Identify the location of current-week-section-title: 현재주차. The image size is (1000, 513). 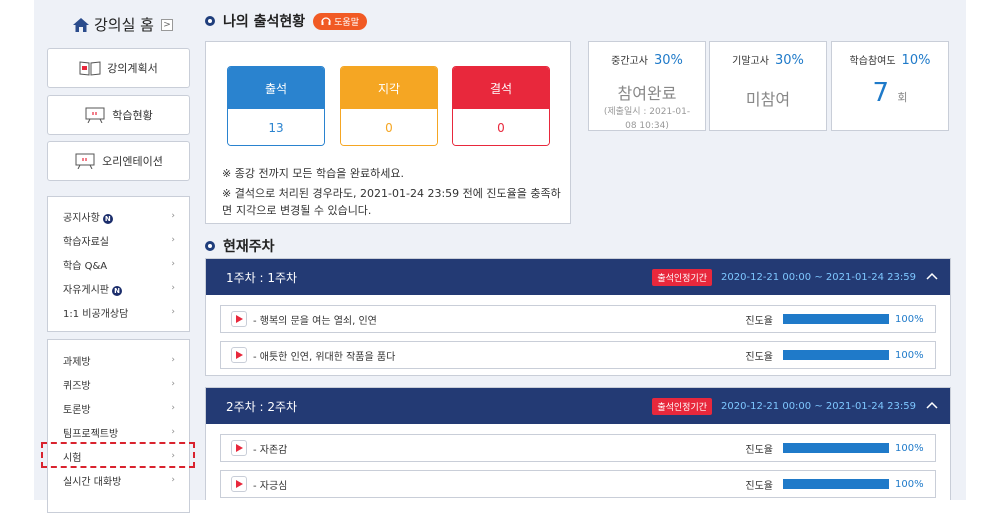
(240, 246).